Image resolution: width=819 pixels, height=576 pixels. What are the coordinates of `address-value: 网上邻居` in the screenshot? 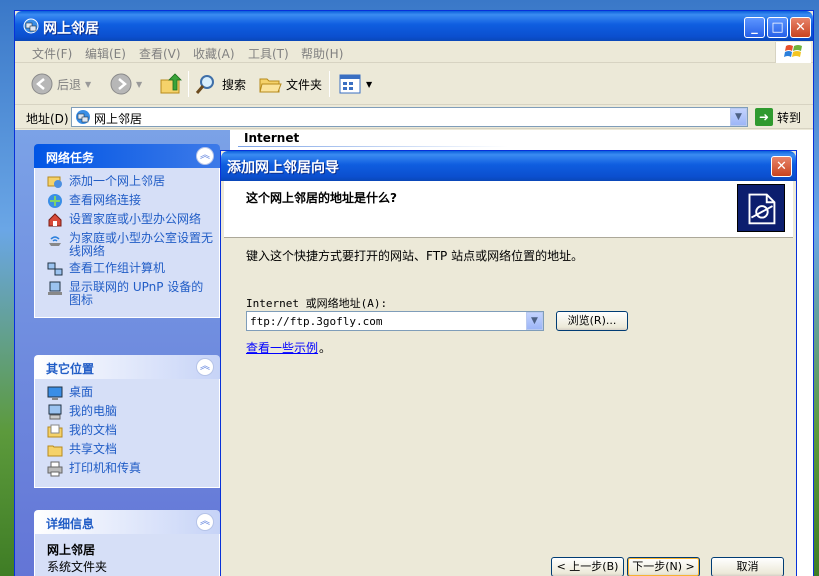 It's located at (118, 119).